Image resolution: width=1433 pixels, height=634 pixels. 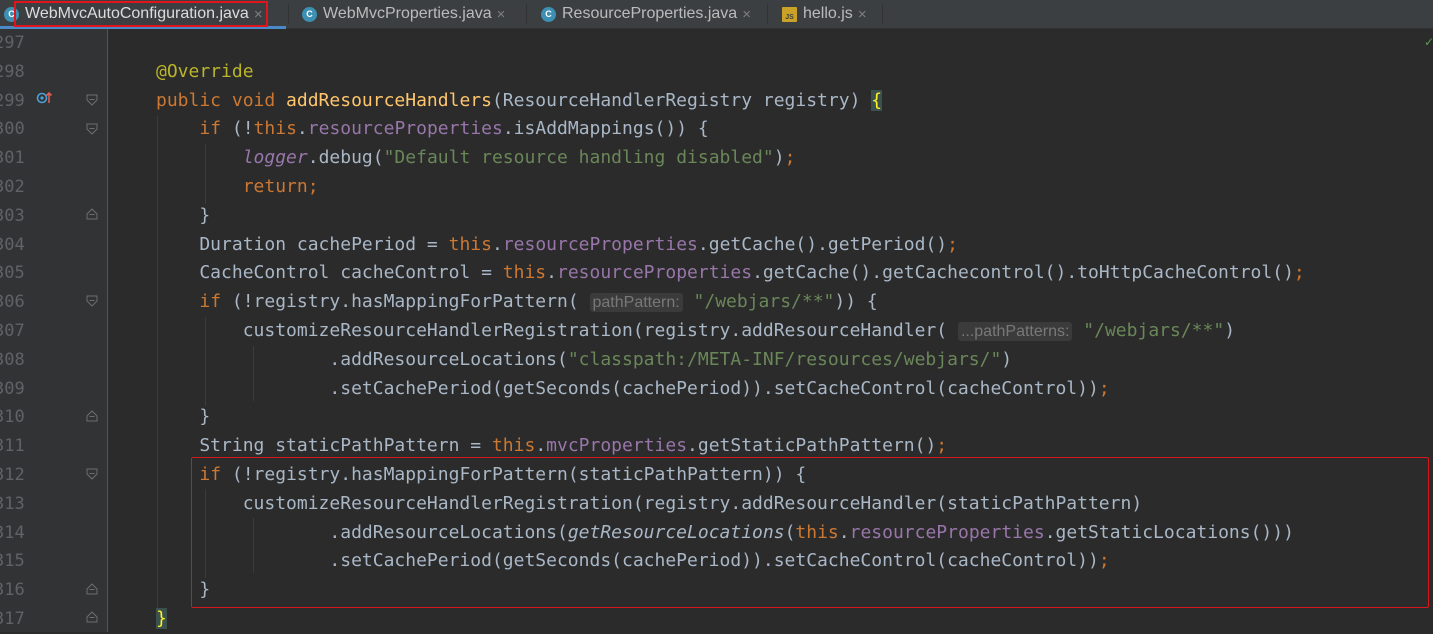 What do you see at coordinates (205, 71) in the screenshot?
I see `code-text: @Override` at bounding box center [205, 71].